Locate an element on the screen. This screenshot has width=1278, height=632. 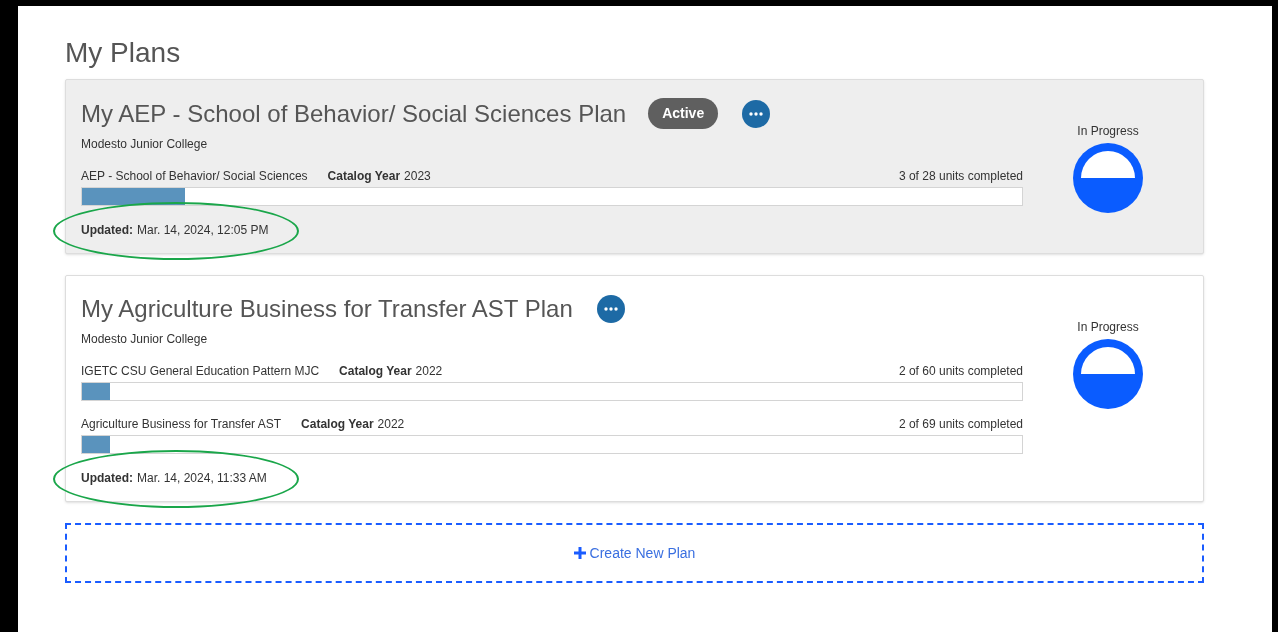
active-badge: Active is located at coordinates (683, 113).